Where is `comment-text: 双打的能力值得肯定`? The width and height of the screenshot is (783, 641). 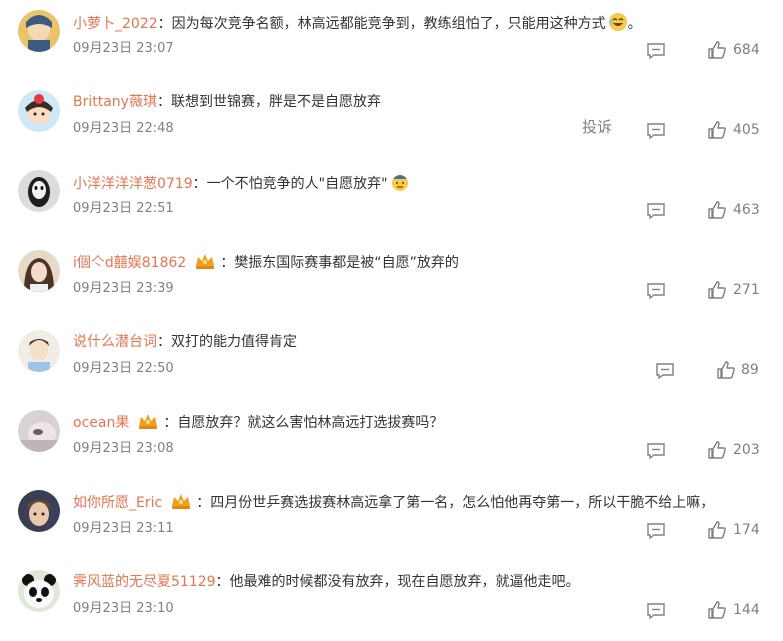 comment-text: 双打的能力值得肯定 is located at coordinates (234, 342).